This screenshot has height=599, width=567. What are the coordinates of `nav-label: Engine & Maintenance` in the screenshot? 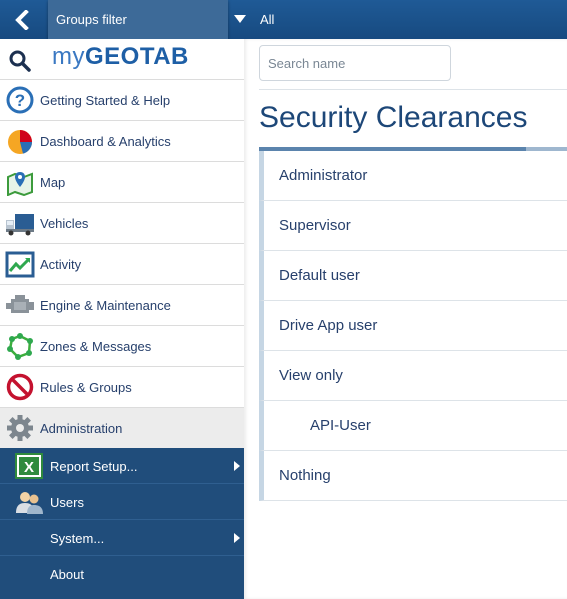 It's located at (105, 305).